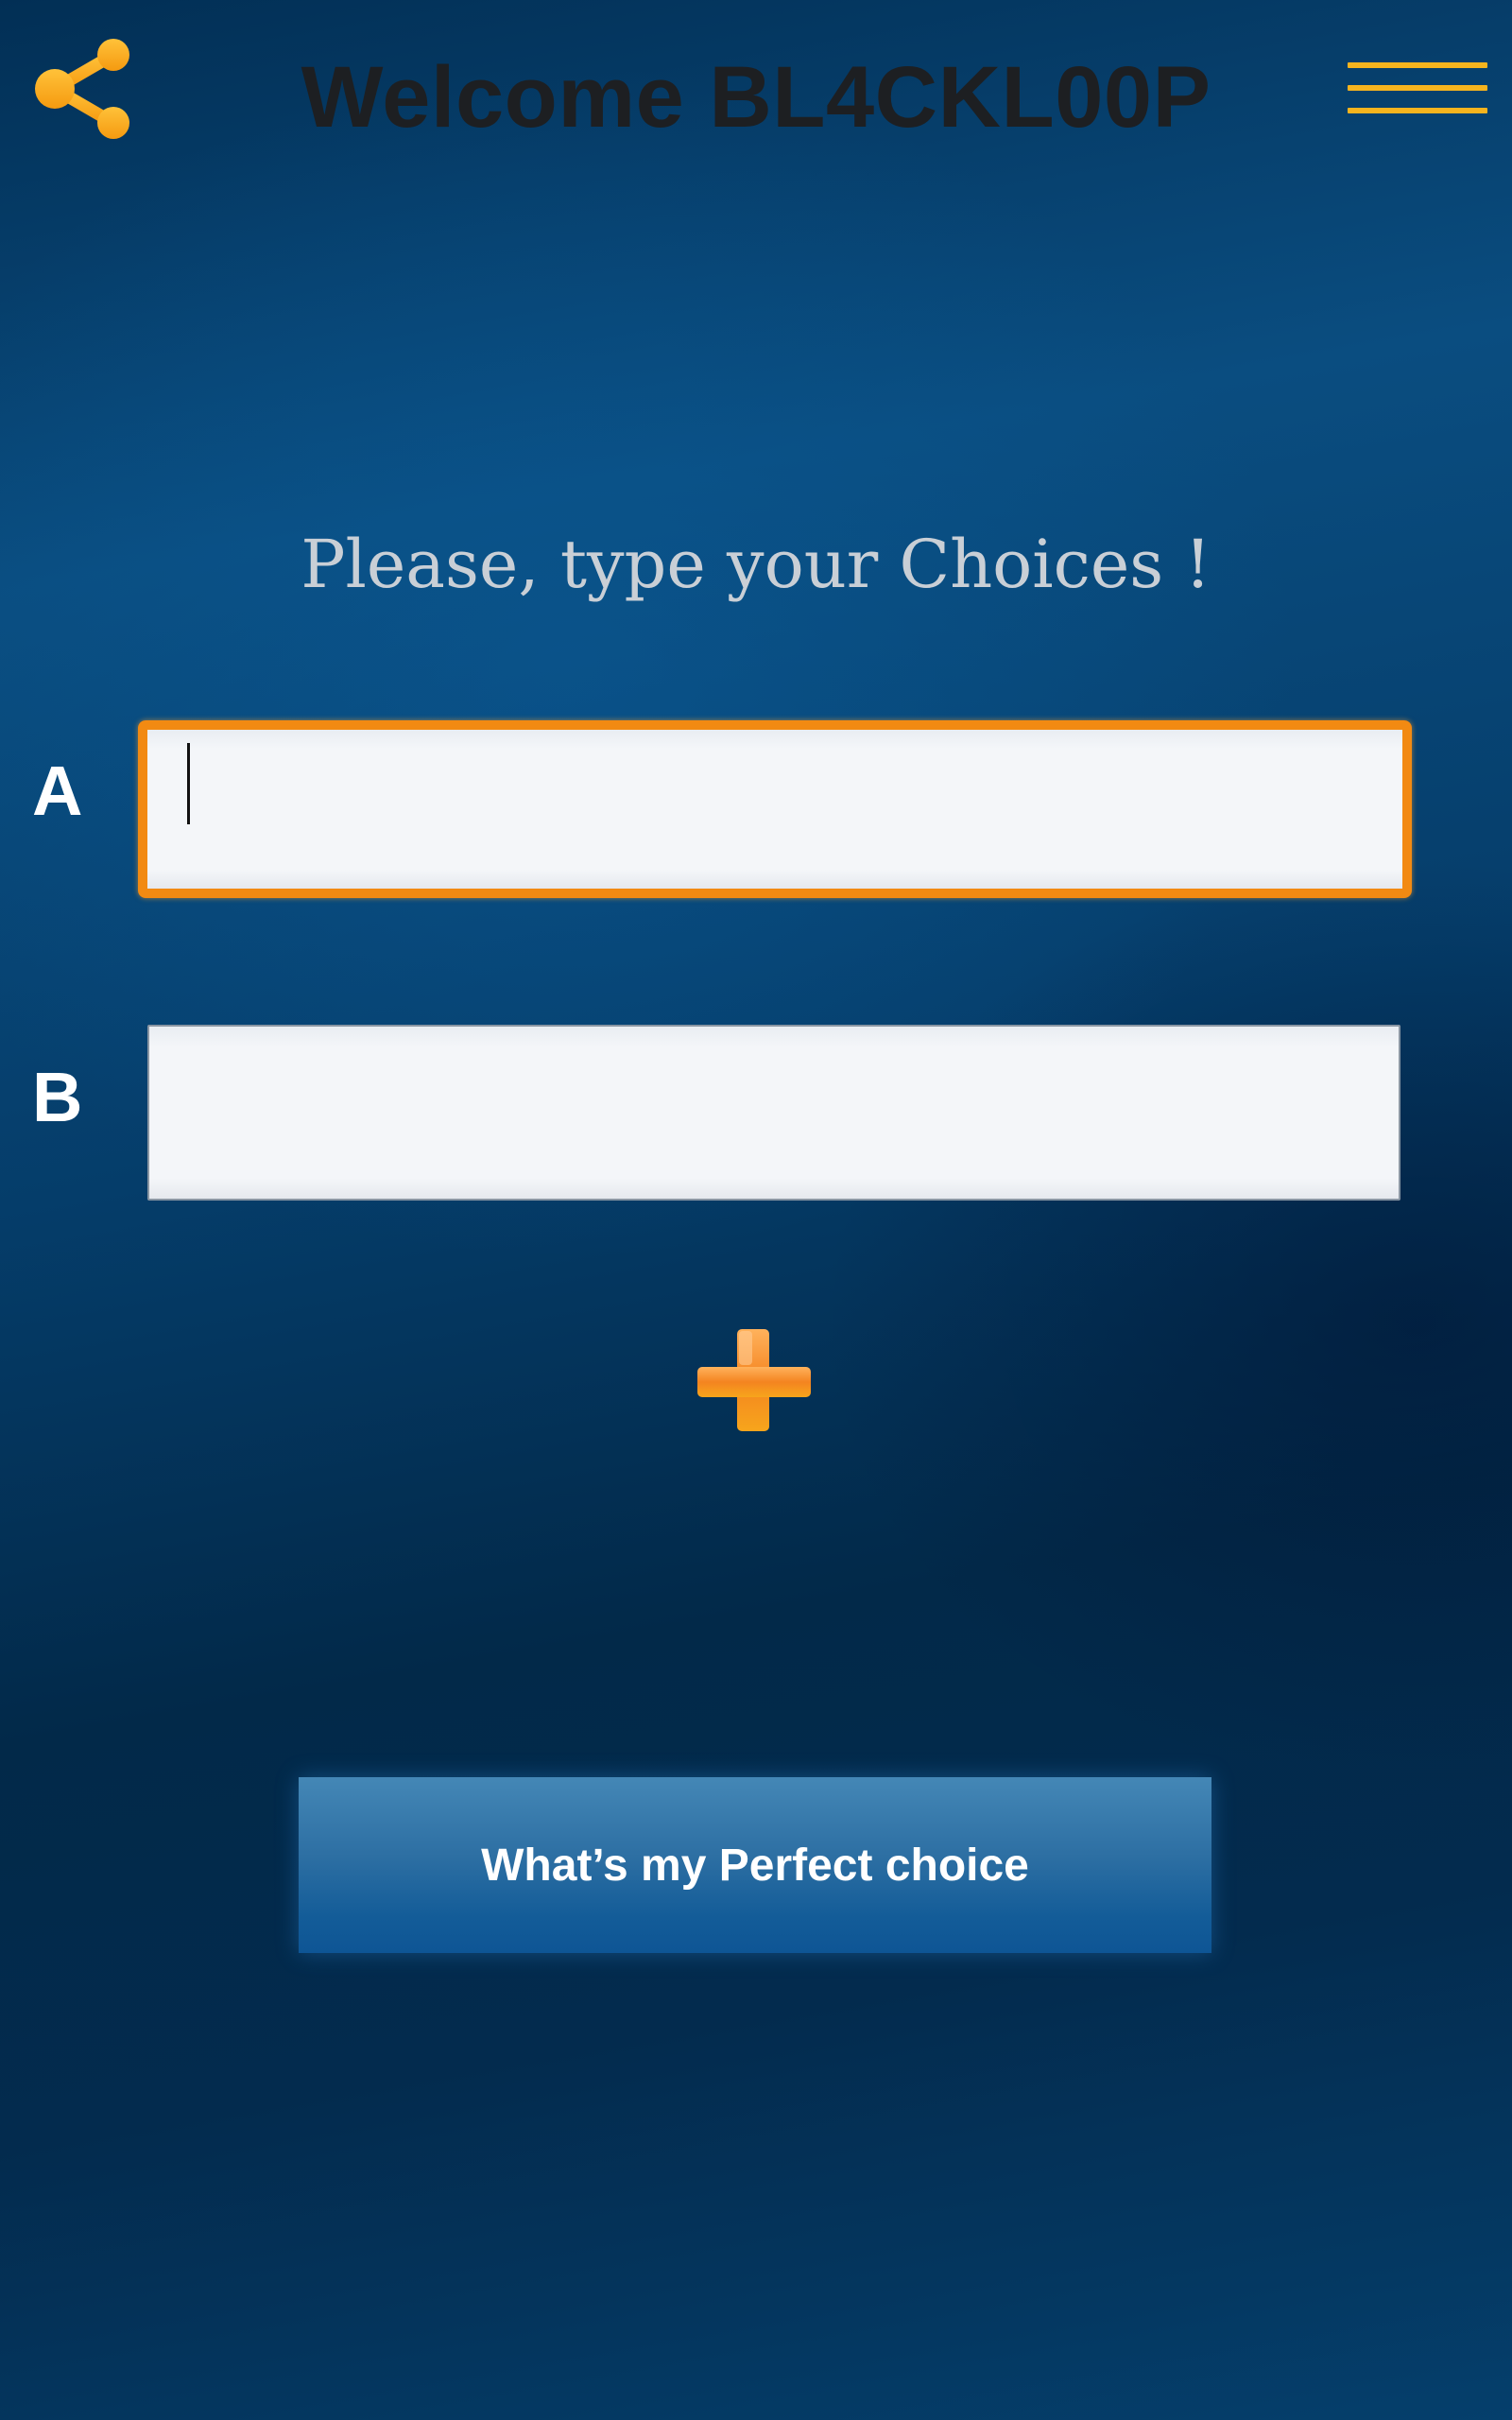 The image size is (1512, 2420). Describe the element at coordinates (773, 1113) in the screenshot. I see `choice-b-input` at that location.